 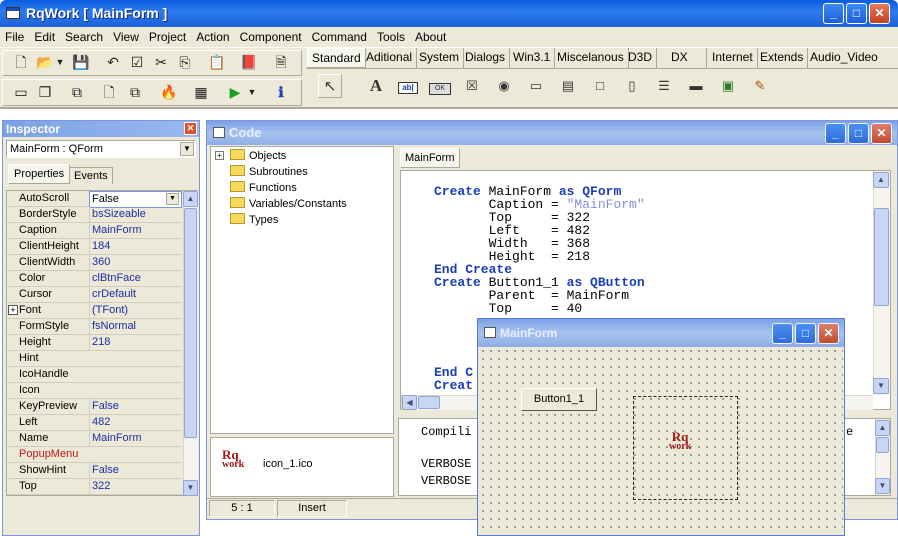 What do you see at coordinates (376, 86) in the screenshot?
I see `label-component-icon: A` at bounding box center [376, 86].